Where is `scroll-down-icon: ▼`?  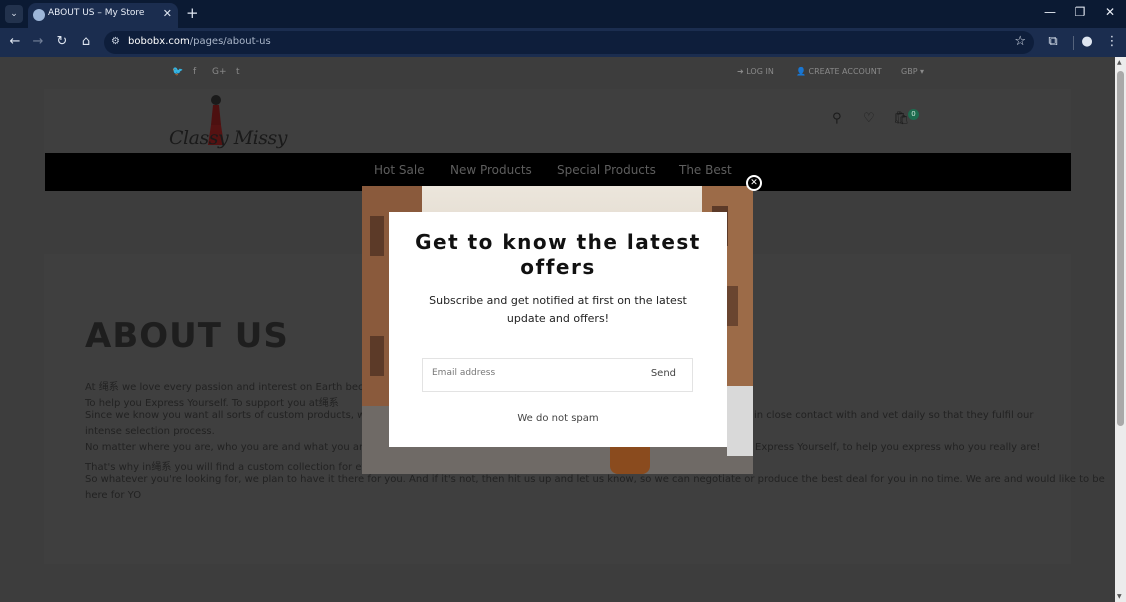
scroll-down-icon: ▼ is located at coordinates (1119, 596).